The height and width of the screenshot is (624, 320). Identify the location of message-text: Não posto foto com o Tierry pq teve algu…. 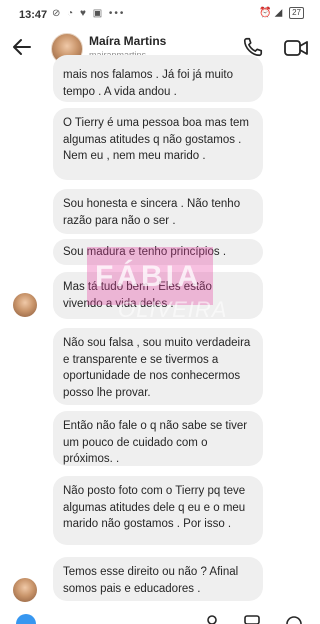
(154, 507).